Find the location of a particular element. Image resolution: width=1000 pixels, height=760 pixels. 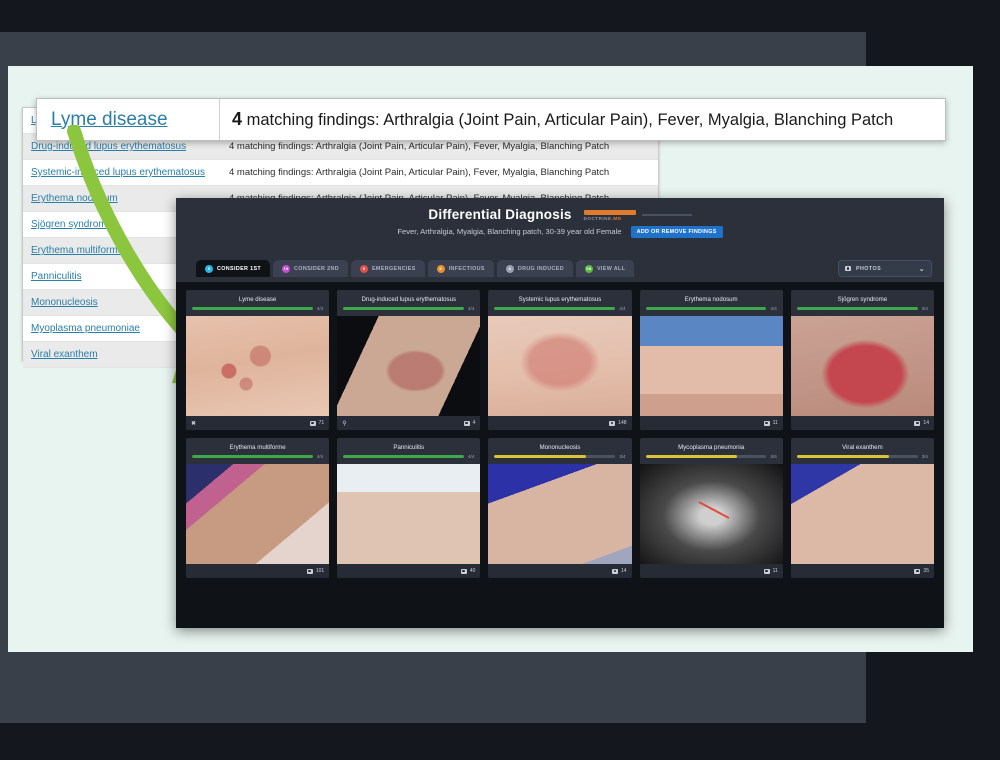

diagnosis-card: Mycoplasma pneumonia 3/4 11 is located at coordinates (711, 508).